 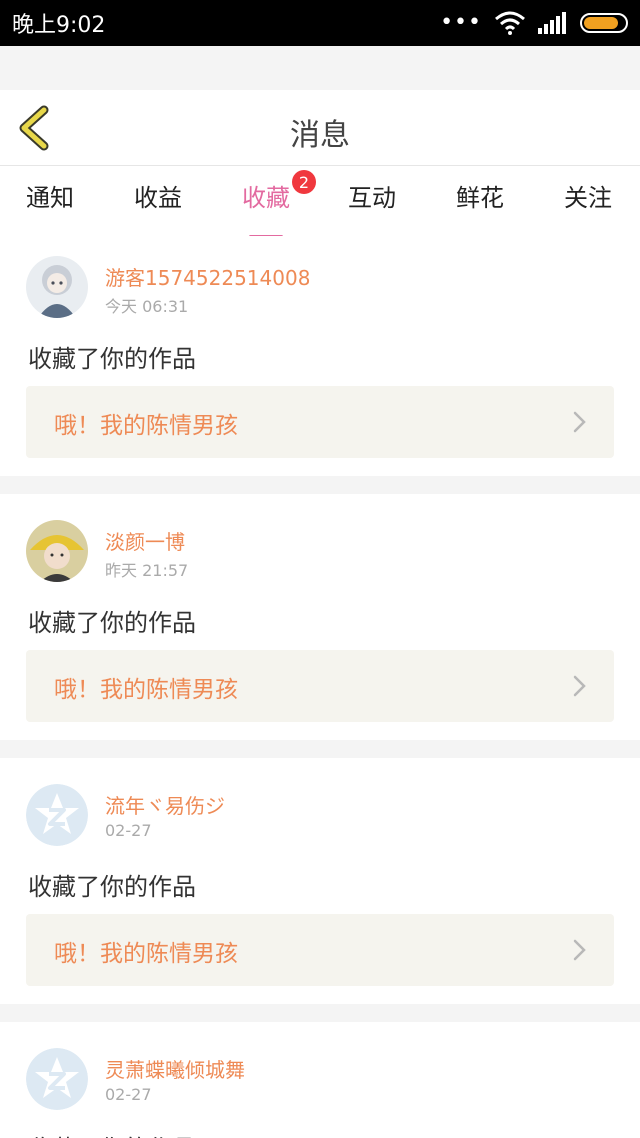 I want to click on battery-icon, so click(x=604, y=23).